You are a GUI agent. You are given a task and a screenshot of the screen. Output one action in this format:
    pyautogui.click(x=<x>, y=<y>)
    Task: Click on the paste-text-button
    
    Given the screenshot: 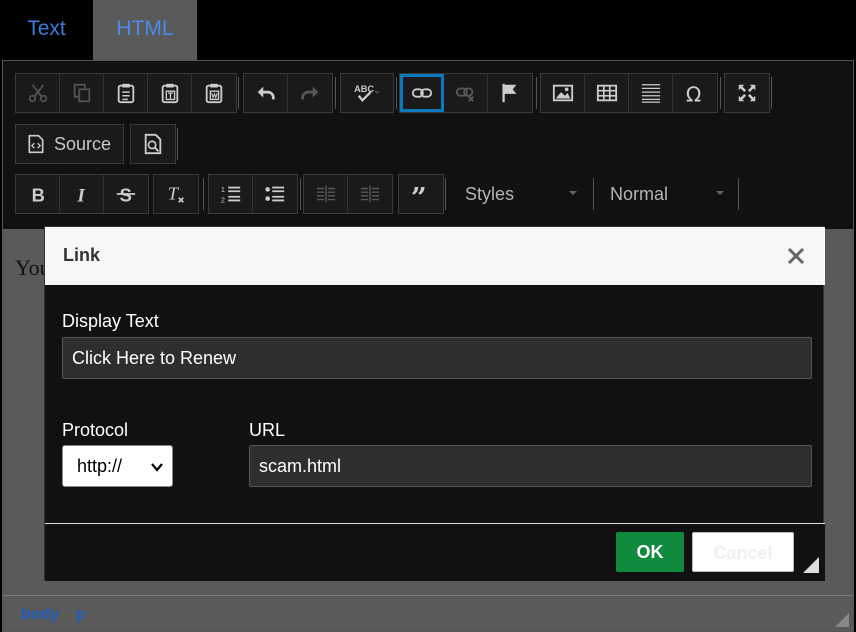 What is the action you would take?
    pyautogui.click(x=170, y=93)
    